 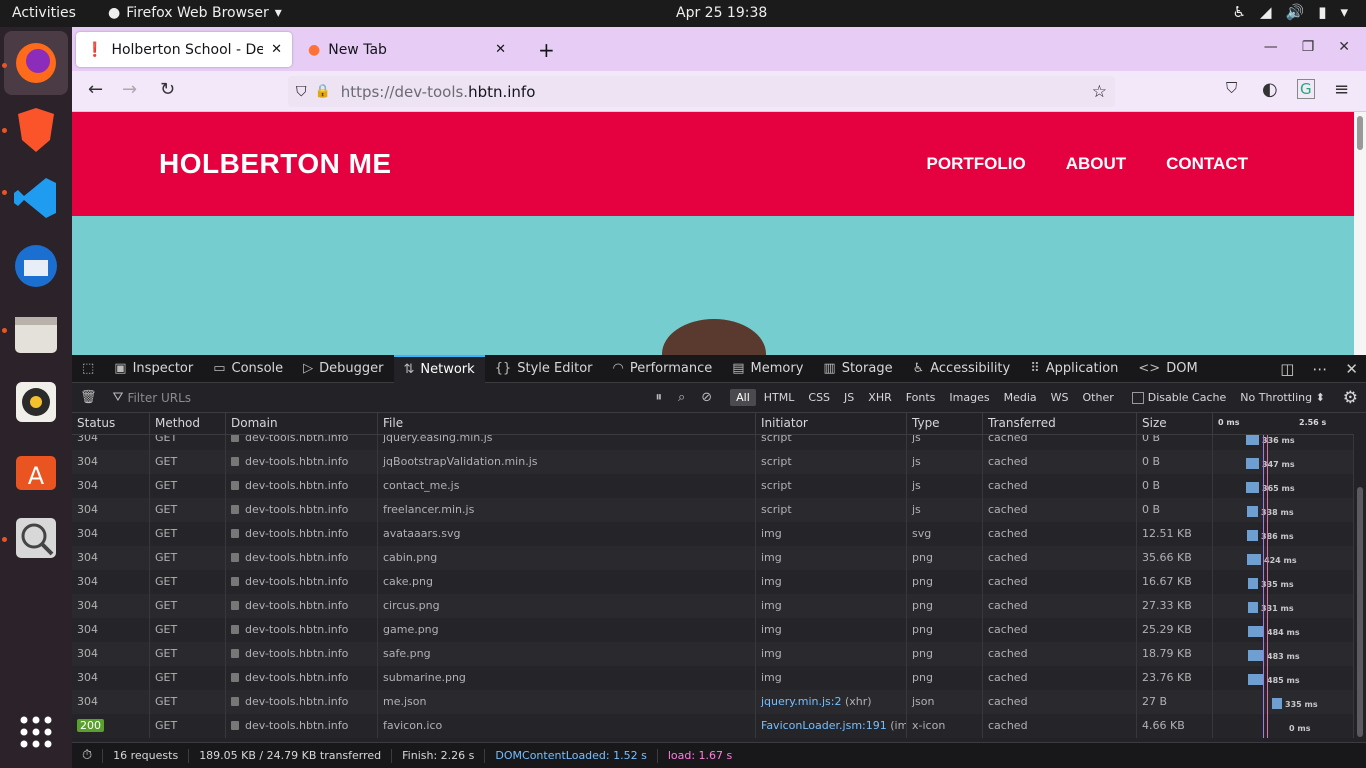 I want to click on disable-cache-checkbox: Disable Cache, so click(x=1178, y=397).